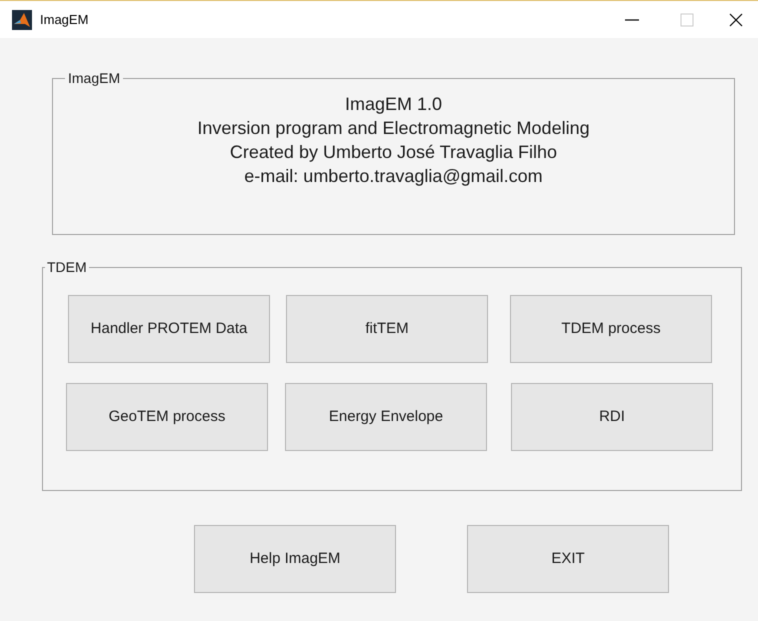 This screenshot has height=621, width=758. What do you see at coordinates (393, 104) in the screenshot?
I see `about-text: ImagEM 1.0` at bounding box center [393, 104].